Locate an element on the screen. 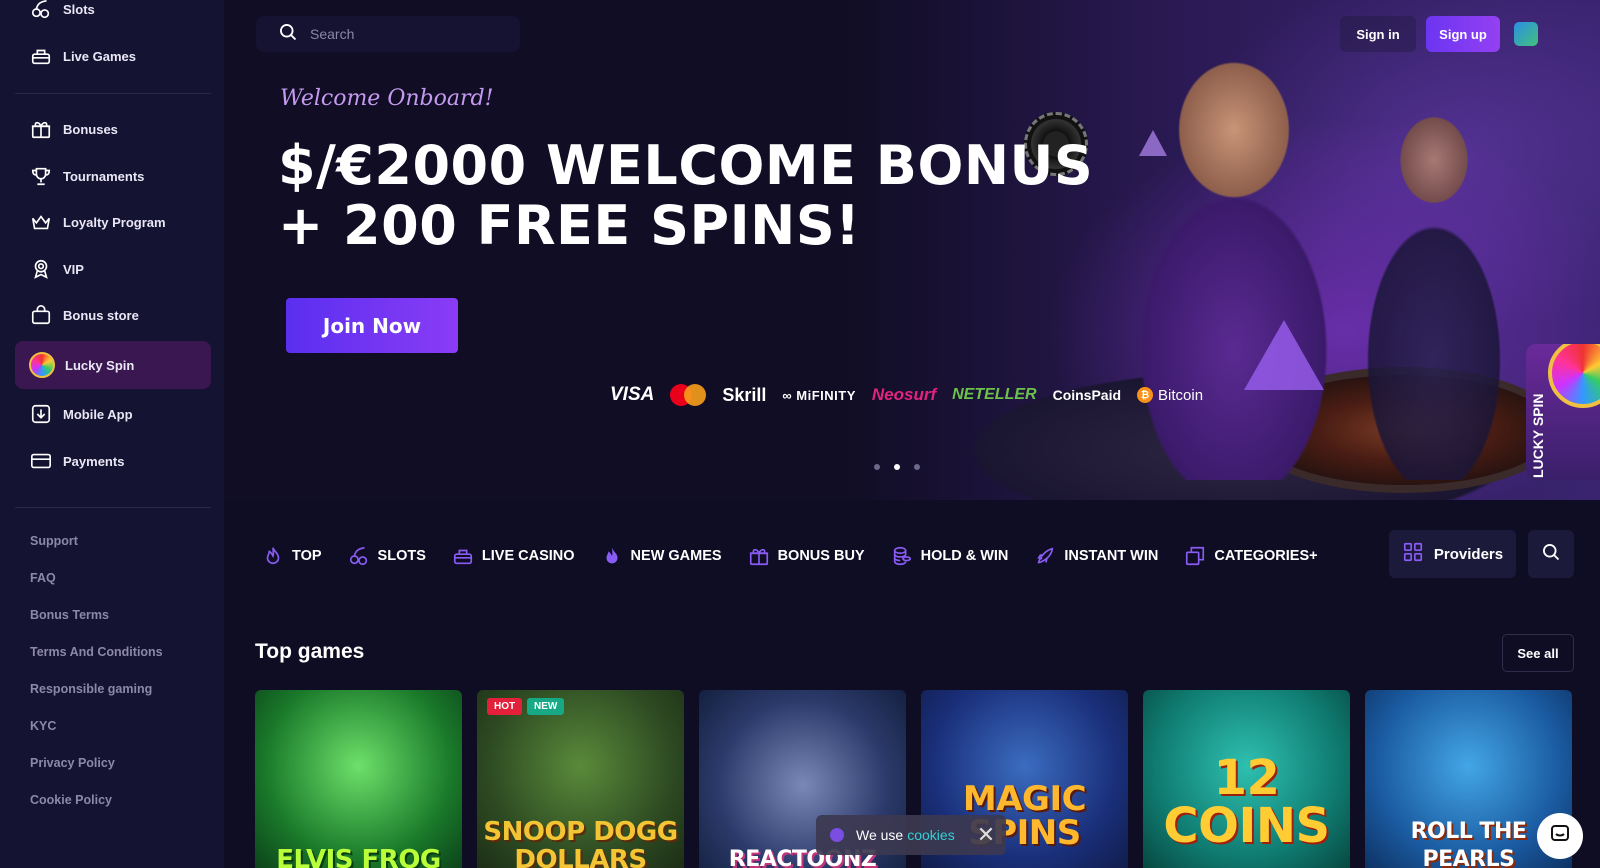 The height and width of the screenshot is (868, 1600). category-label: HOLD & WIN is located at coordinates (964, 556).